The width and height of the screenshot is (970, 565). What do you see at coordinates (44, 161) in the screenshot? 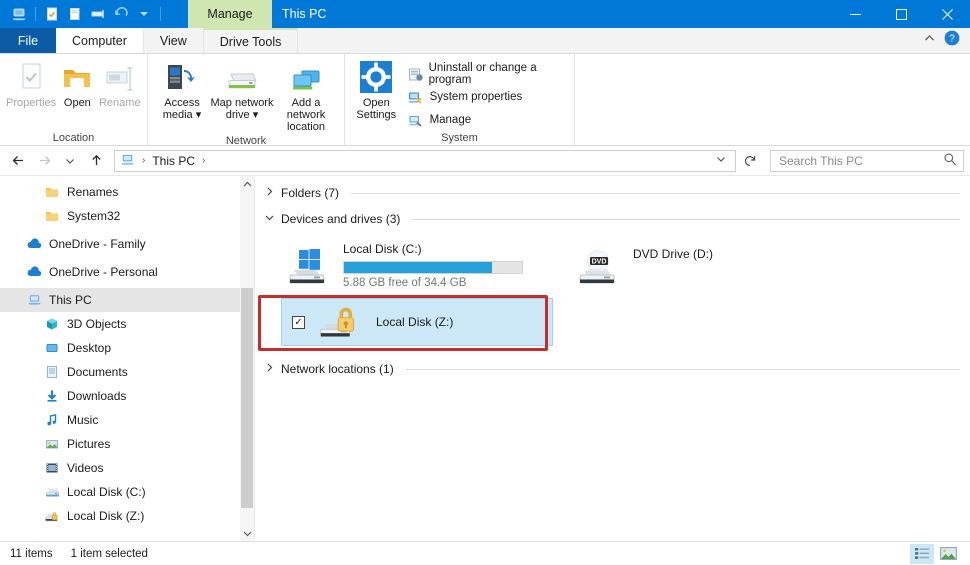
I see `forward-button` at bounding box center [44, 161].